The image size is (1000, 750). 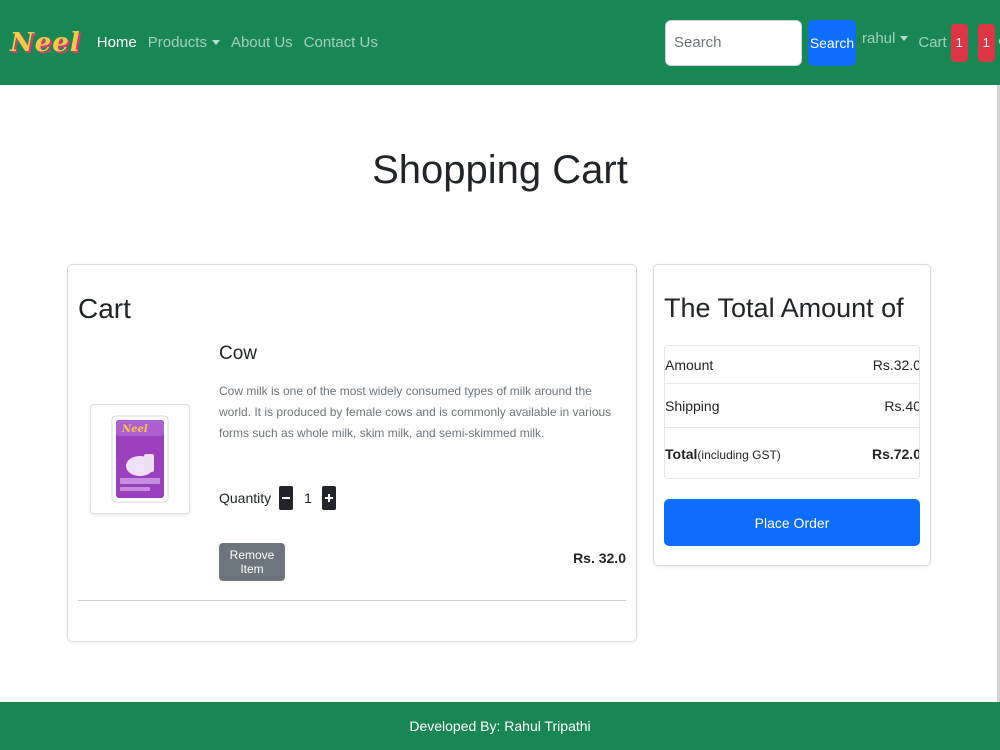 I want to click on nav-products-dropdown: Products, so click(x=184, y=42).